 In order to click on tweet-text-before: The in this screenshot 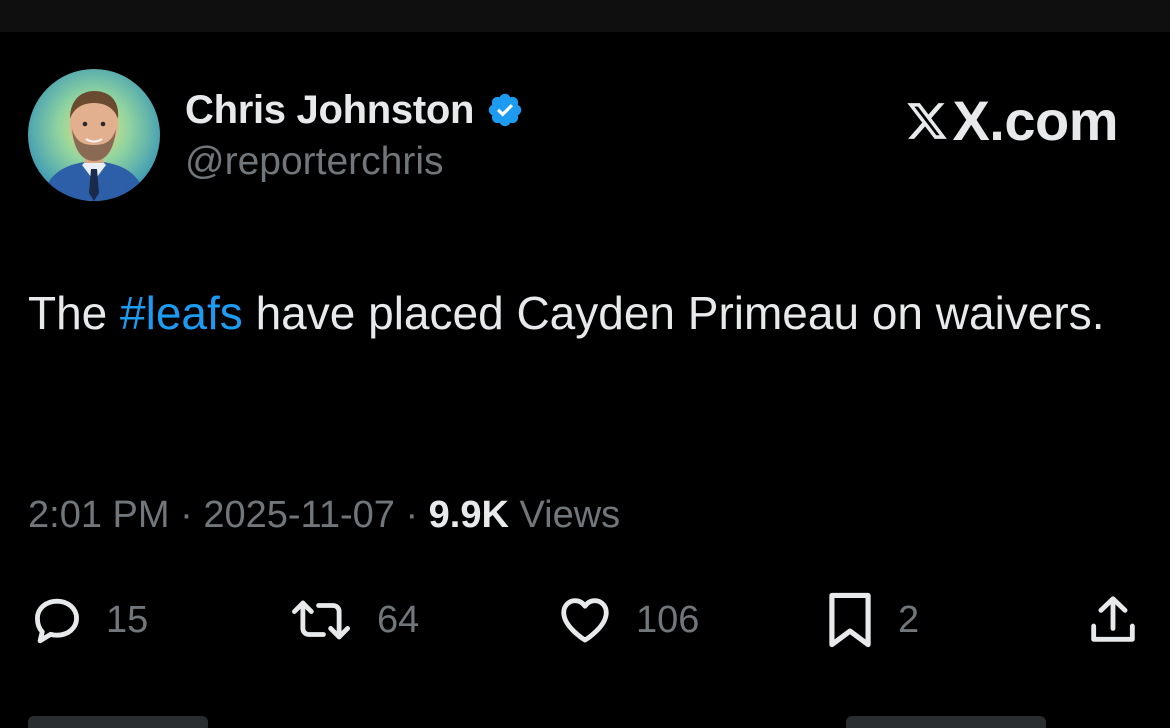, I will do `click(74, 313)`.